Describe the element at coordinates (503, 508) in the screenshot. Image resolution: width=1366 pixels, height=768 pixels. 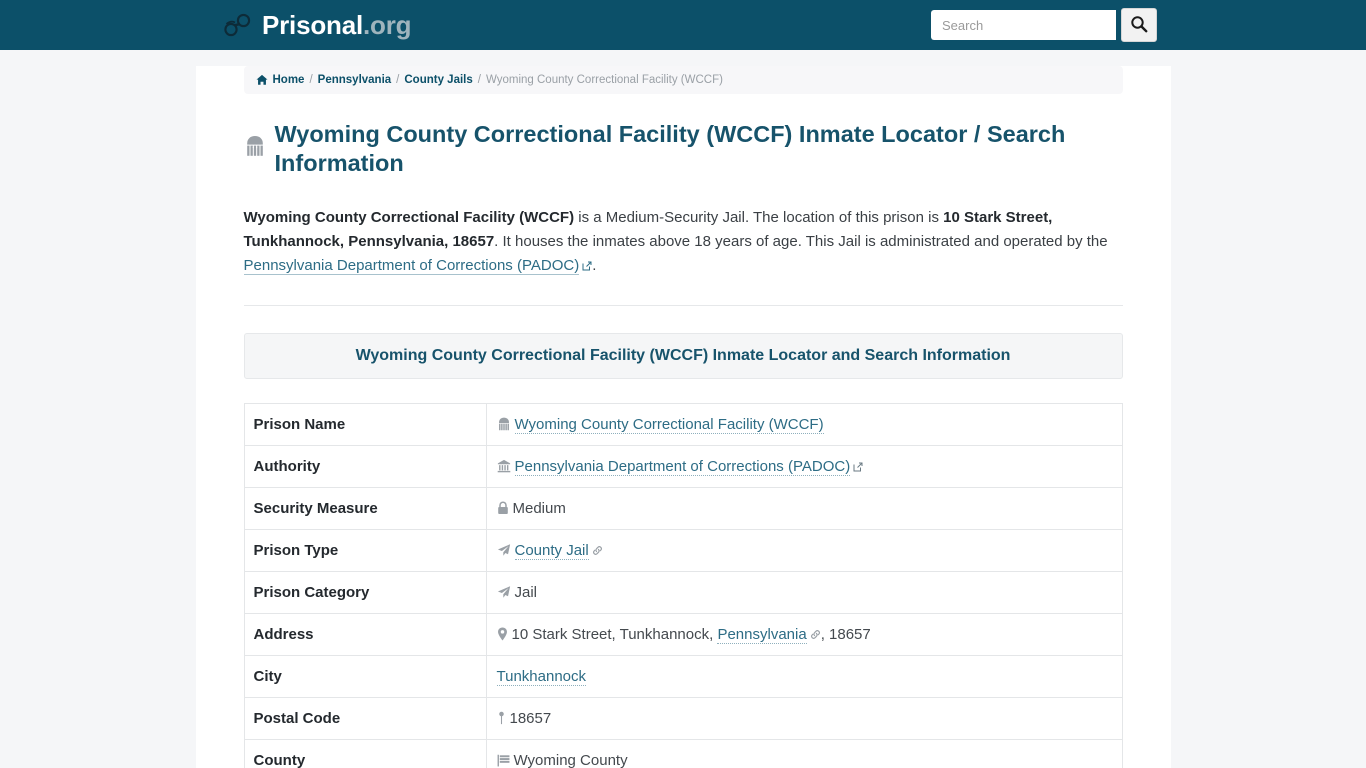
I see `lock-icon` at that location.